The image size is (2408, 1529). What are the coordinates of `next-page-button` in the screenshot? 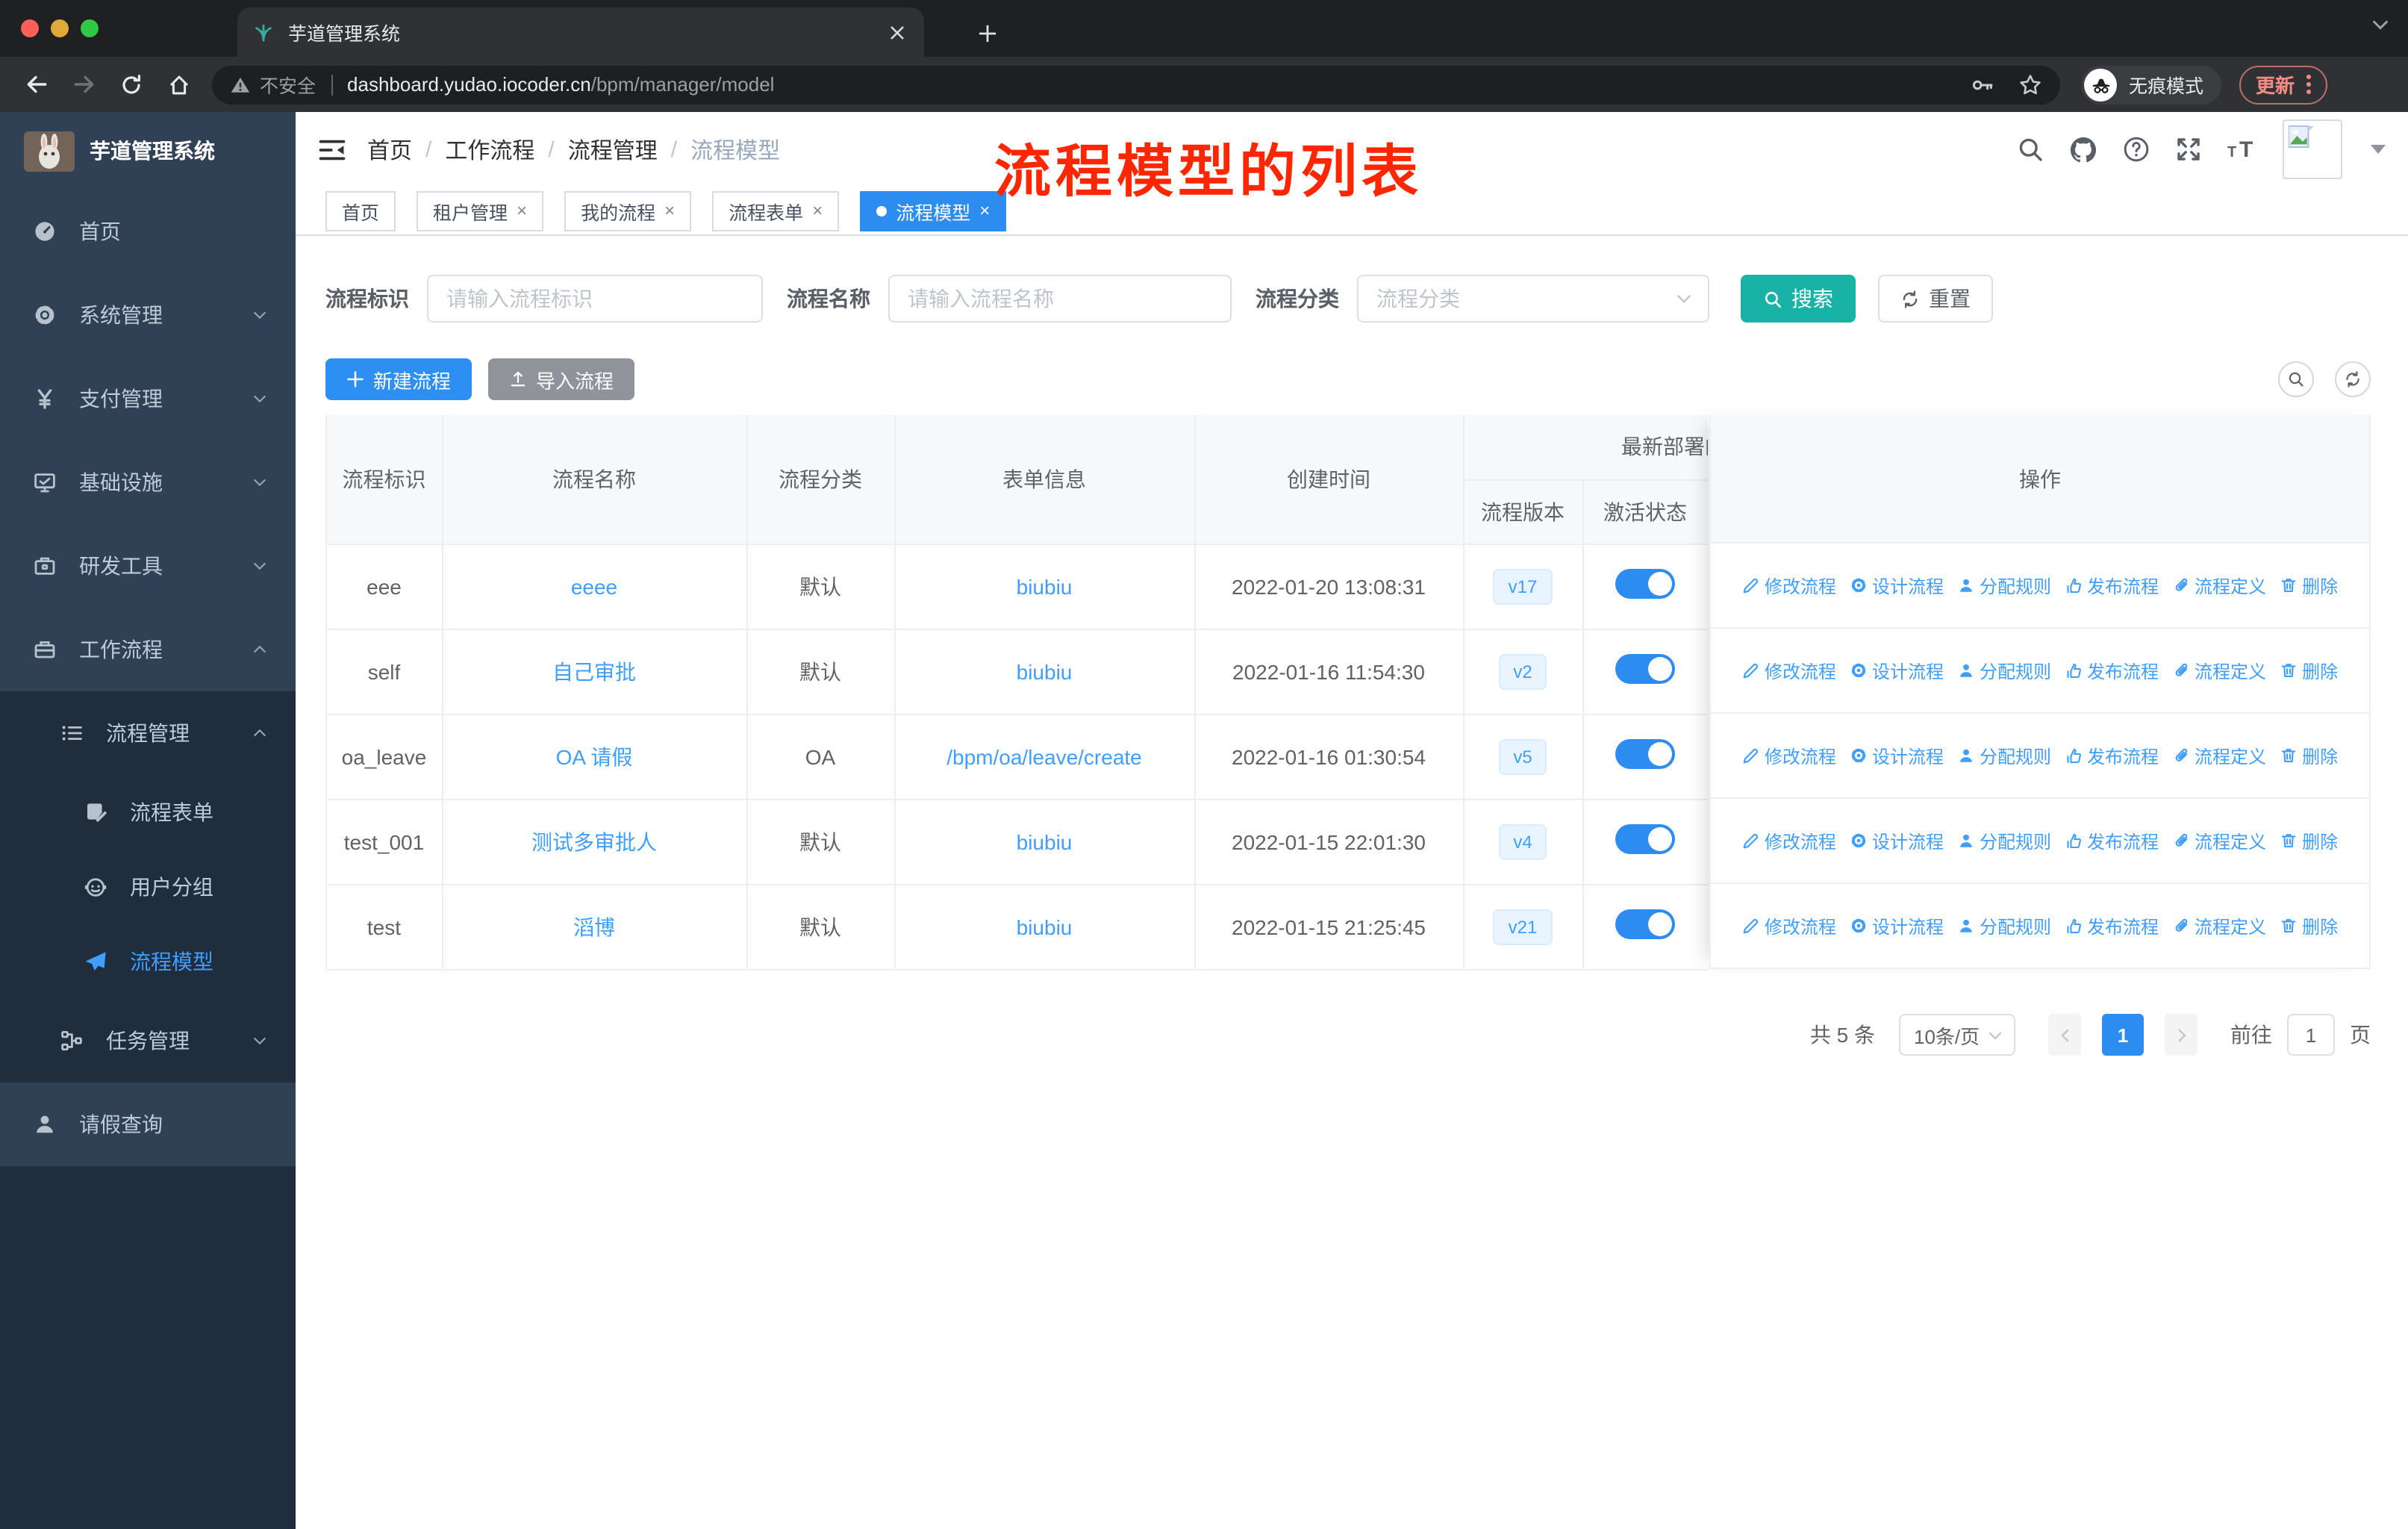 It's located at (2181, 1035).